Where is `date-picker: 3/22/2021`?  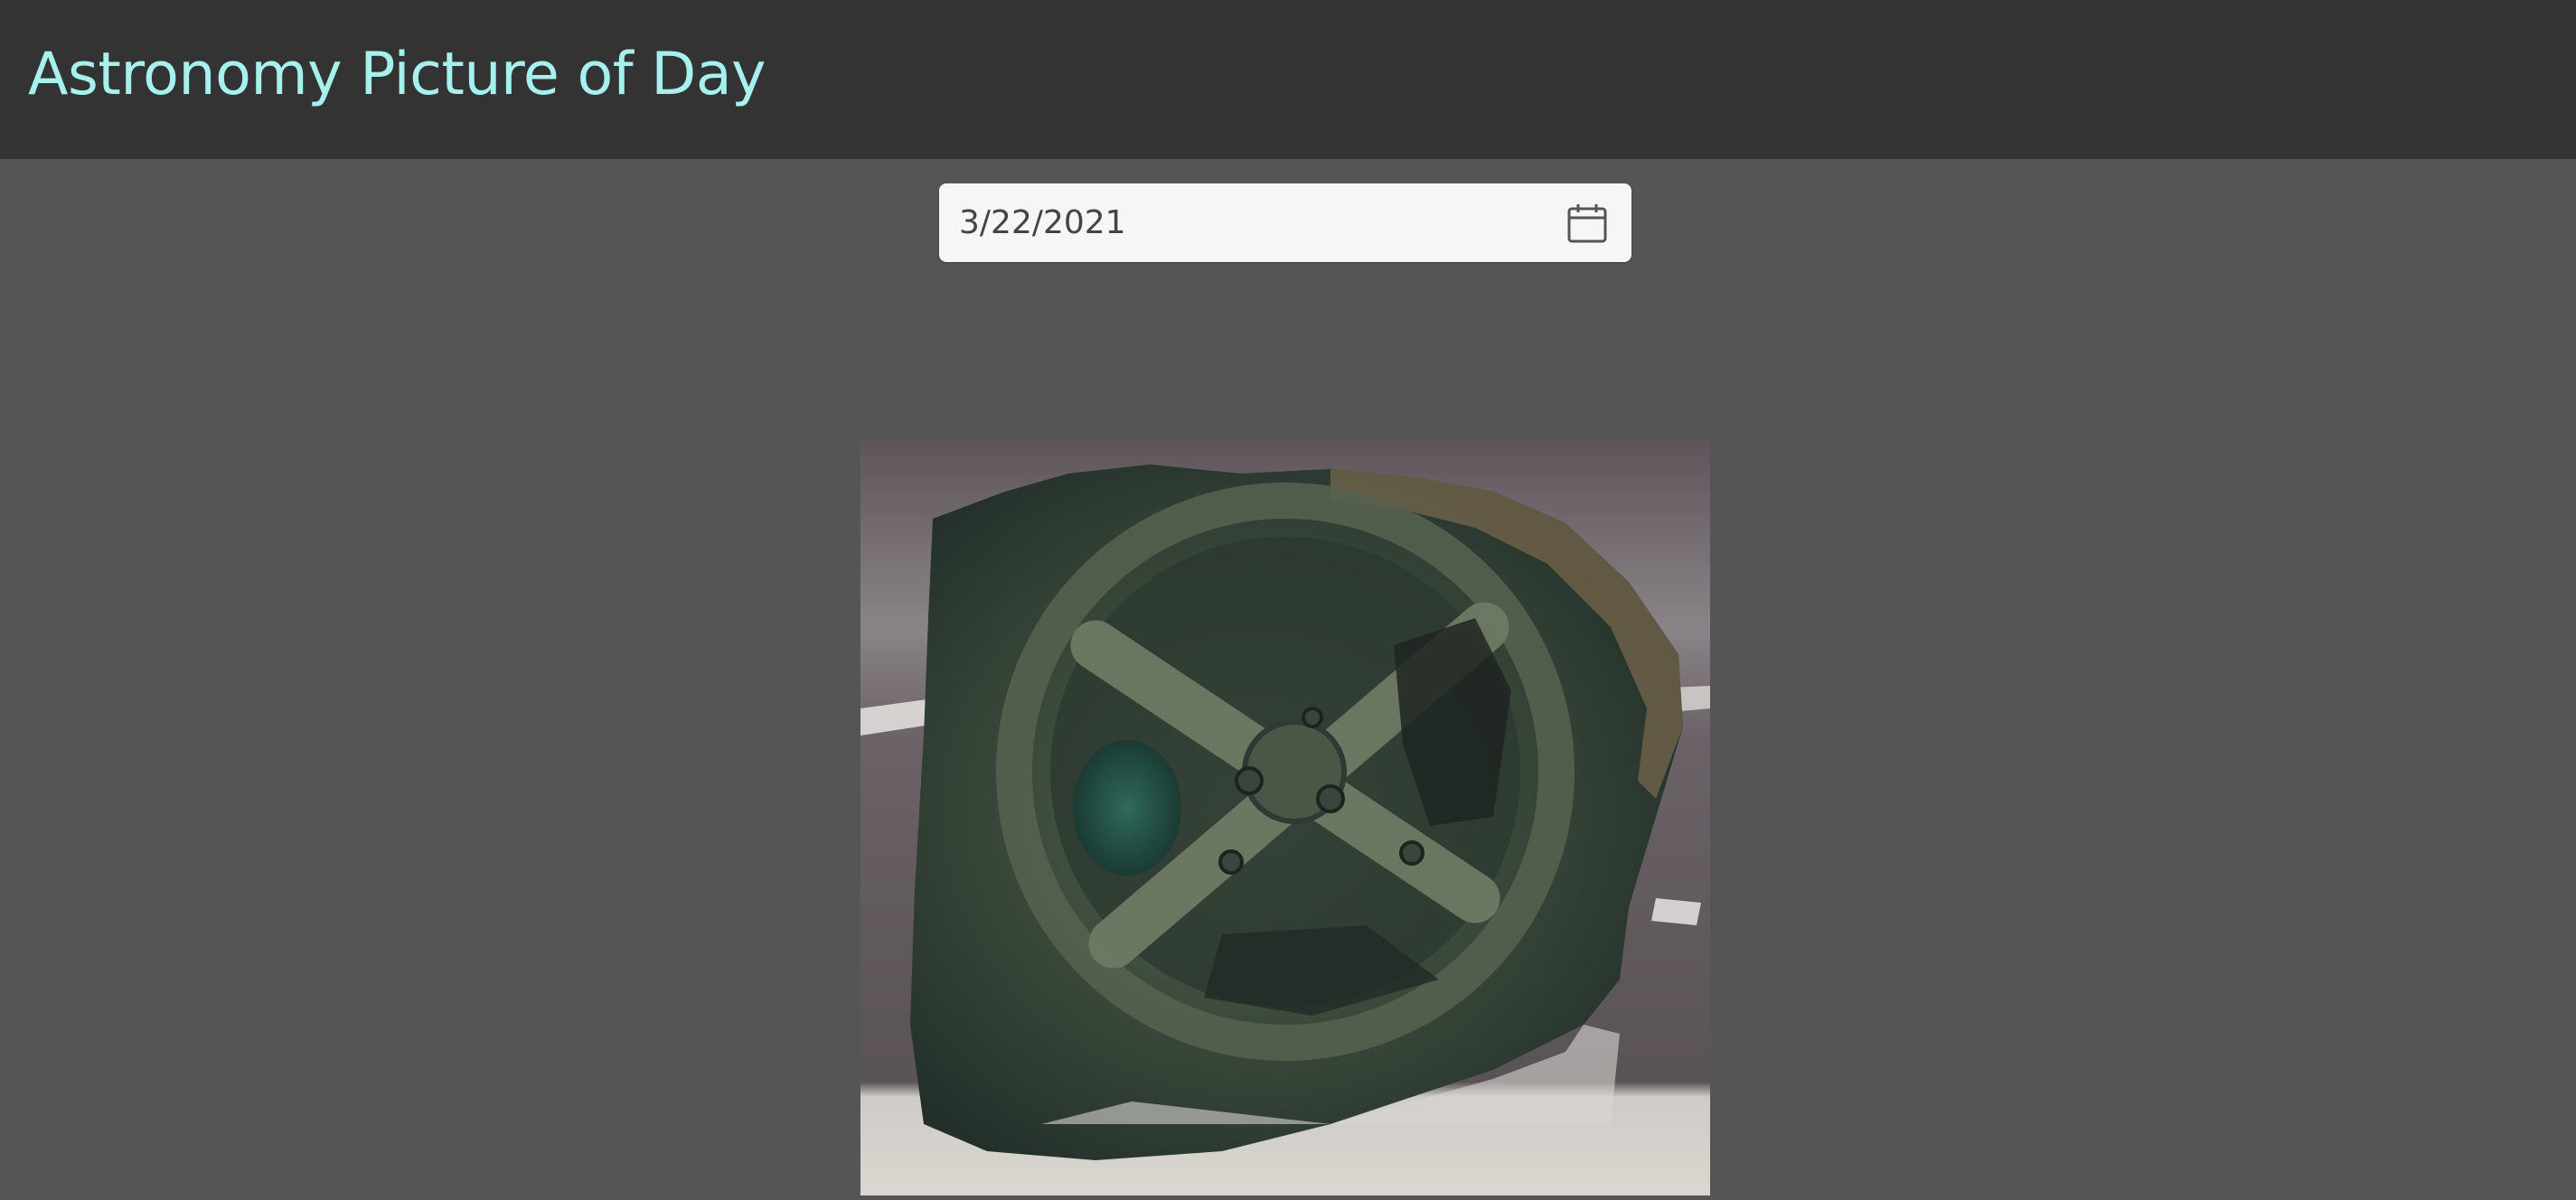 date-picker: 3/22/2021 is located at coordinates (1285, 223).